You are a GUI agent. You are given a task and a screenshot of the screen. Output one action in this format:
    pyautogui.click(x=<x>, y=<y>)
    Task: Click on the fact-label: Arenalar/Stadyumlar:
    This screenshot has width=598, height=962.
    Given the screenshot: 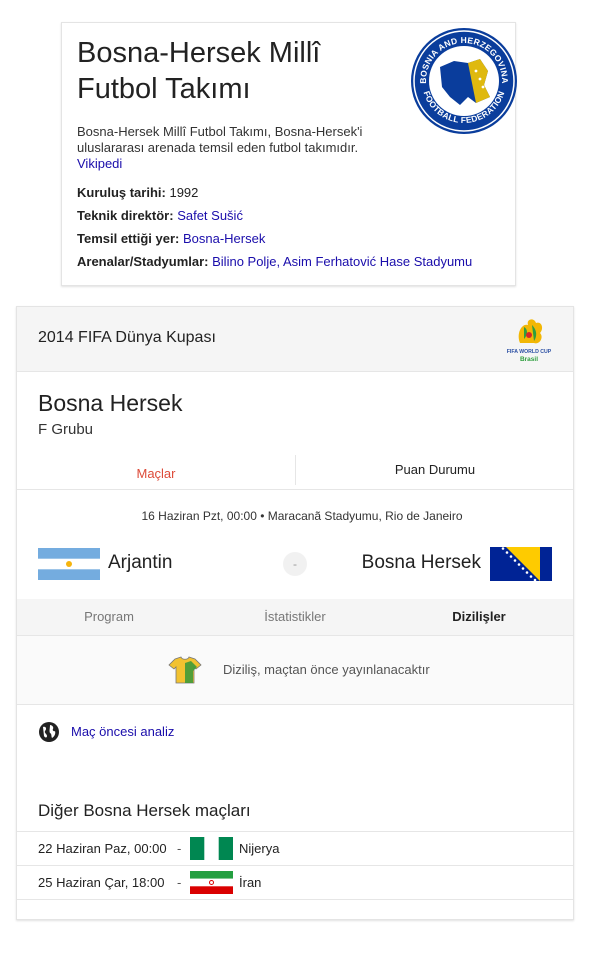 What is the action you would take?
    pyautogui.click(x=143, y=261)
    